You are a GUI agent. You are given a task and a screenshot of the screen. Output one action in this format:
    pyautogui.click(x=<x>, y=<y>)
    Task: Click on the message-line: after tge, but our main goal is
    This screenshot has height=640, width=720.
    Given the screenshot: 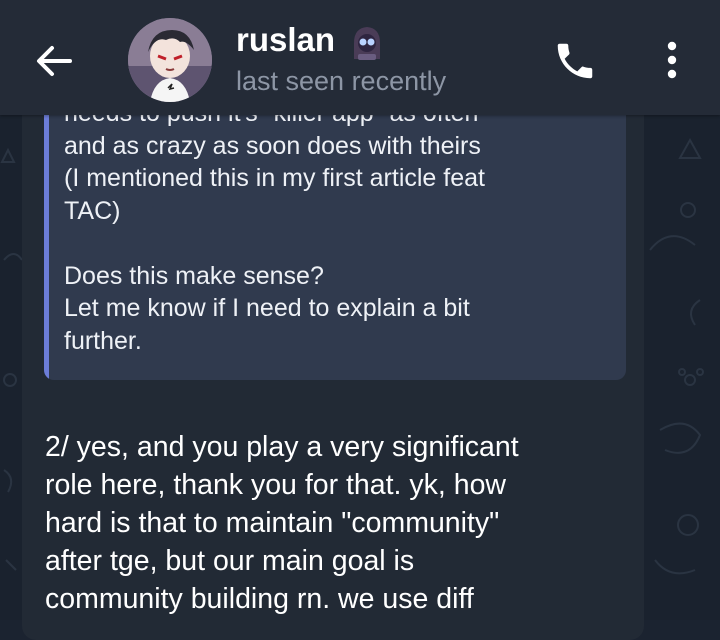 What is the action you would take?
    pyautogui.click(x=230, y=561)
    